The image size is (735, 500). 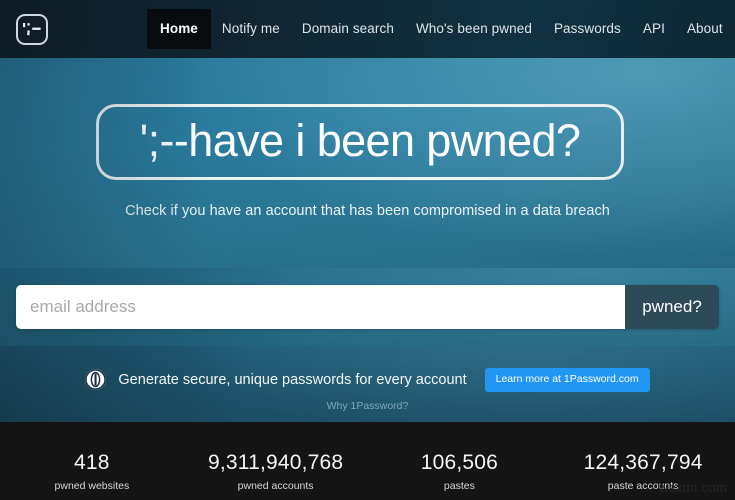 I want to click on onepassword-learn-more-button: Learn more at 1Password.com, so click(x=567, y=380).